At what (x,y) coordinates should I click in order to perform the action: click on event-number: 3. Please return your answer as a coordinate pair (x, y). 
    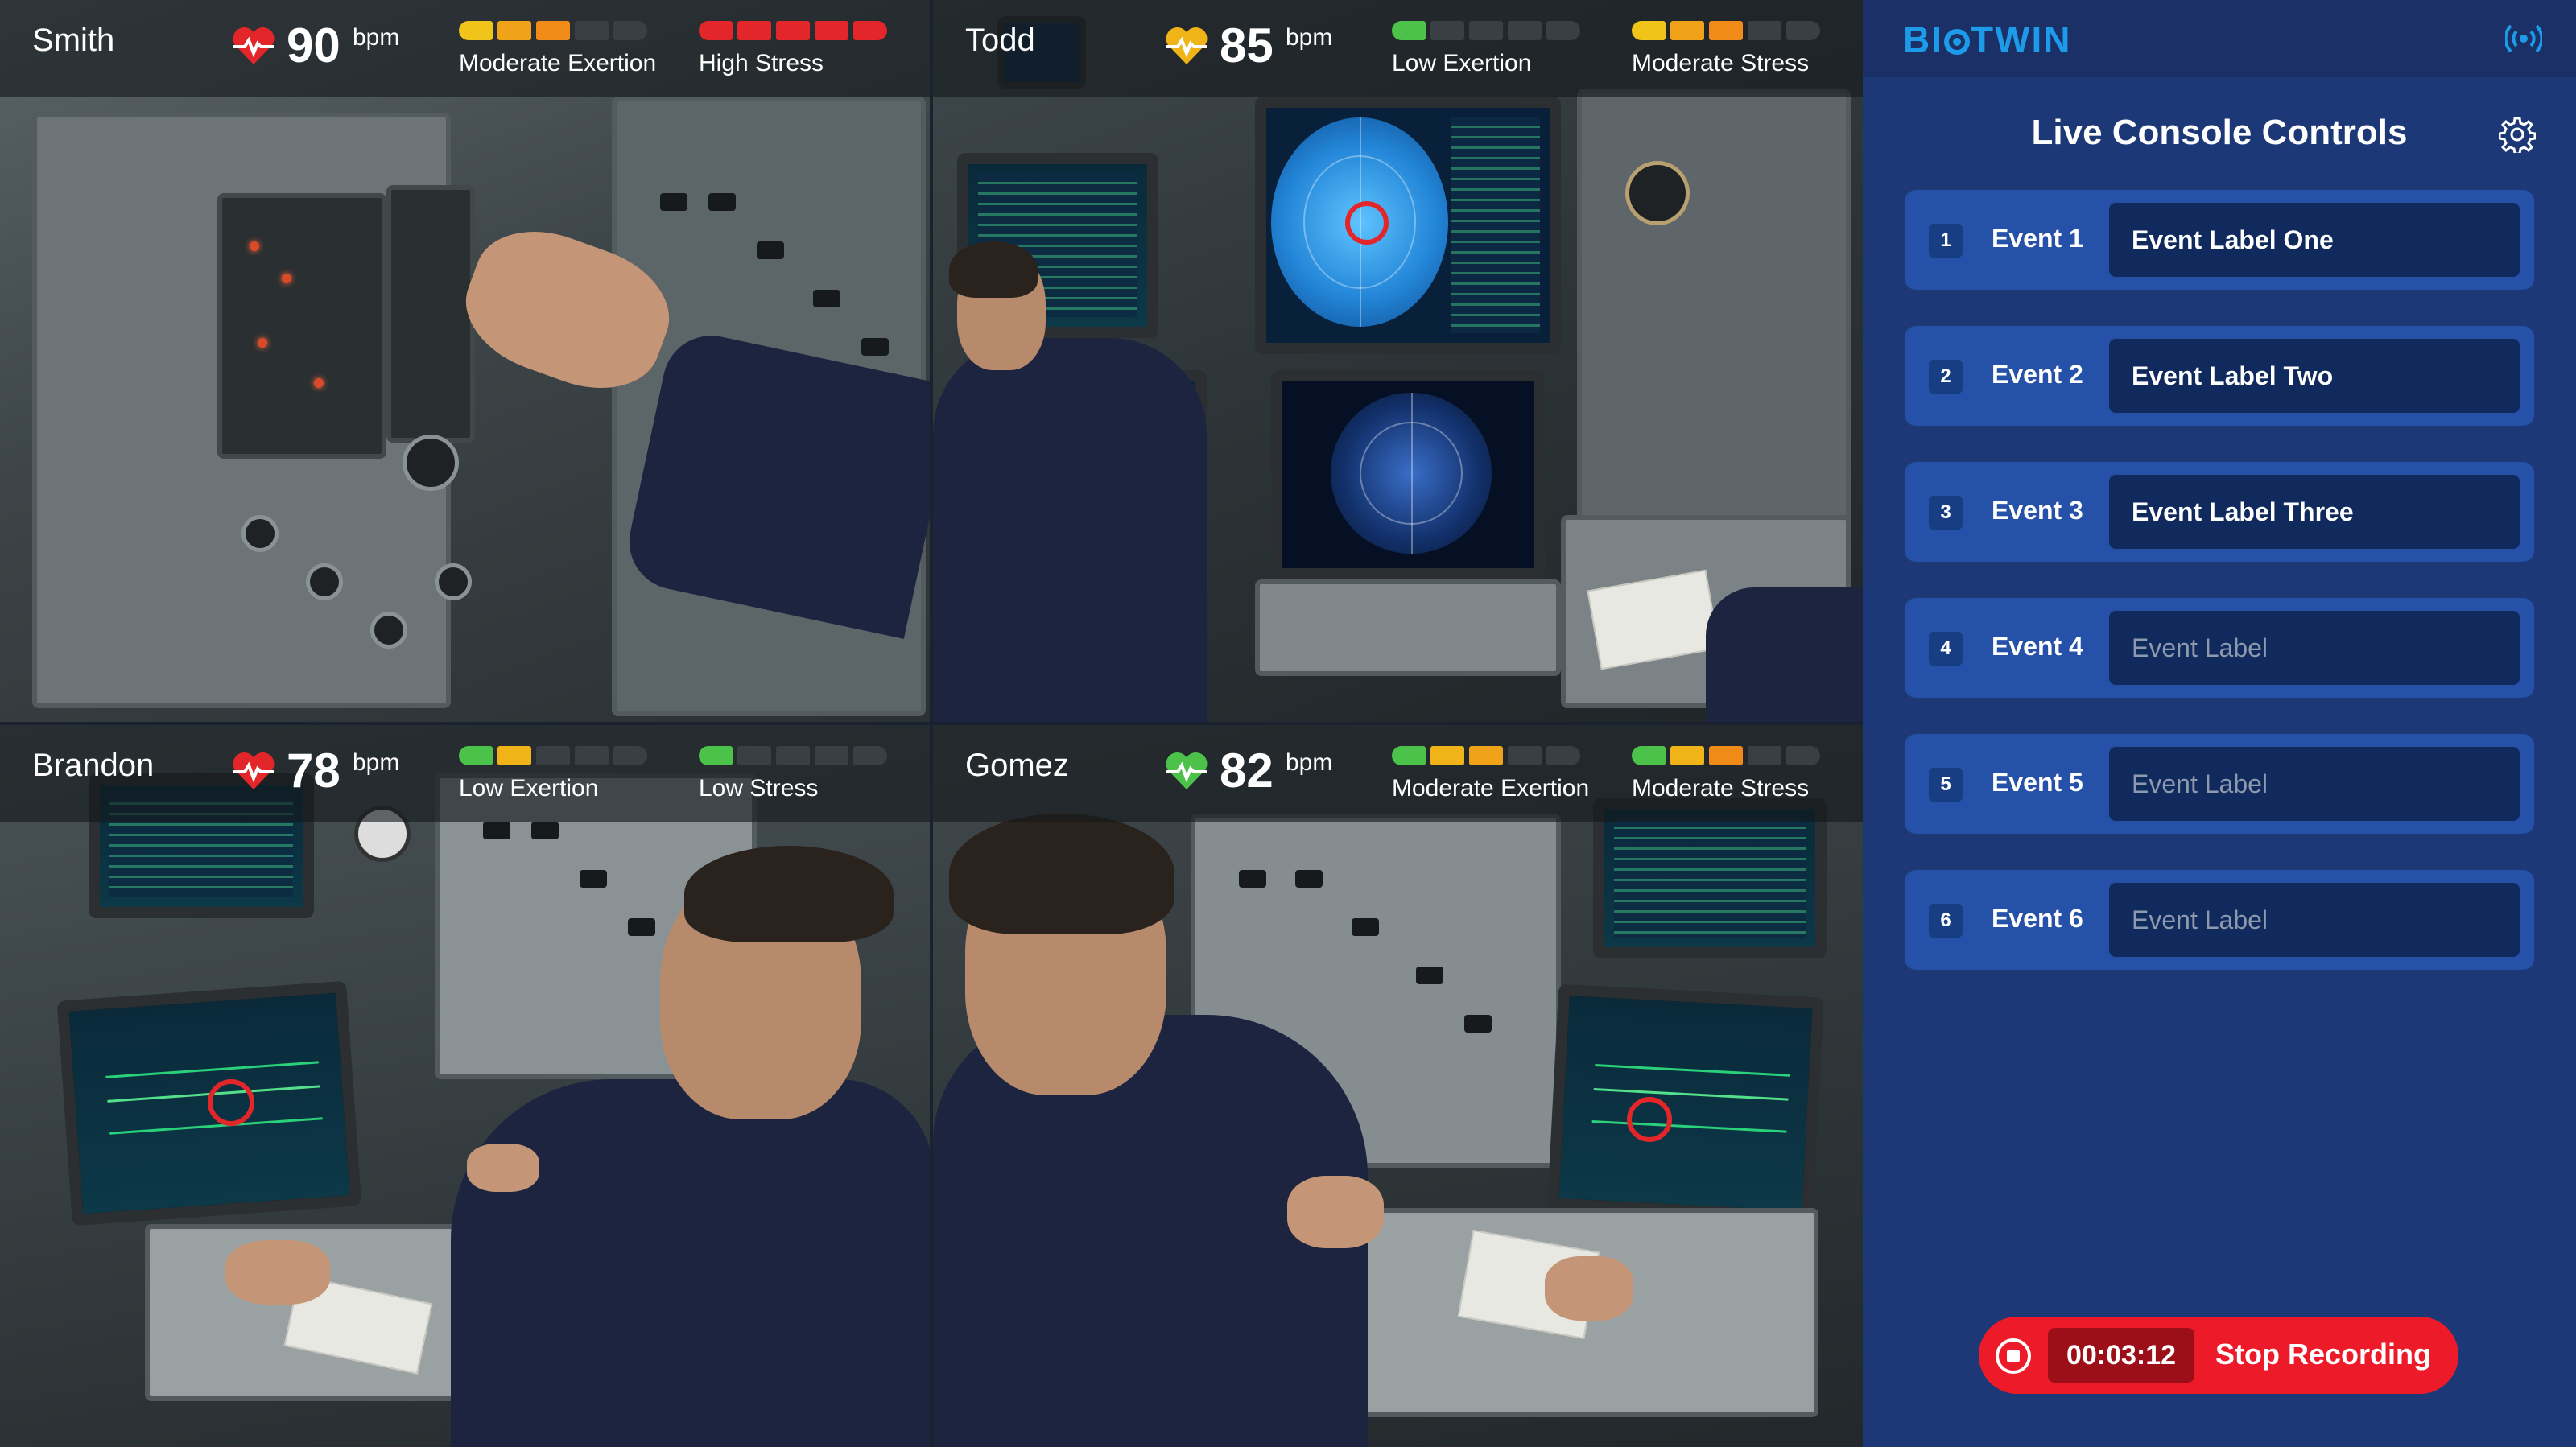
    Looking at the image, I should click on (1946, 513).